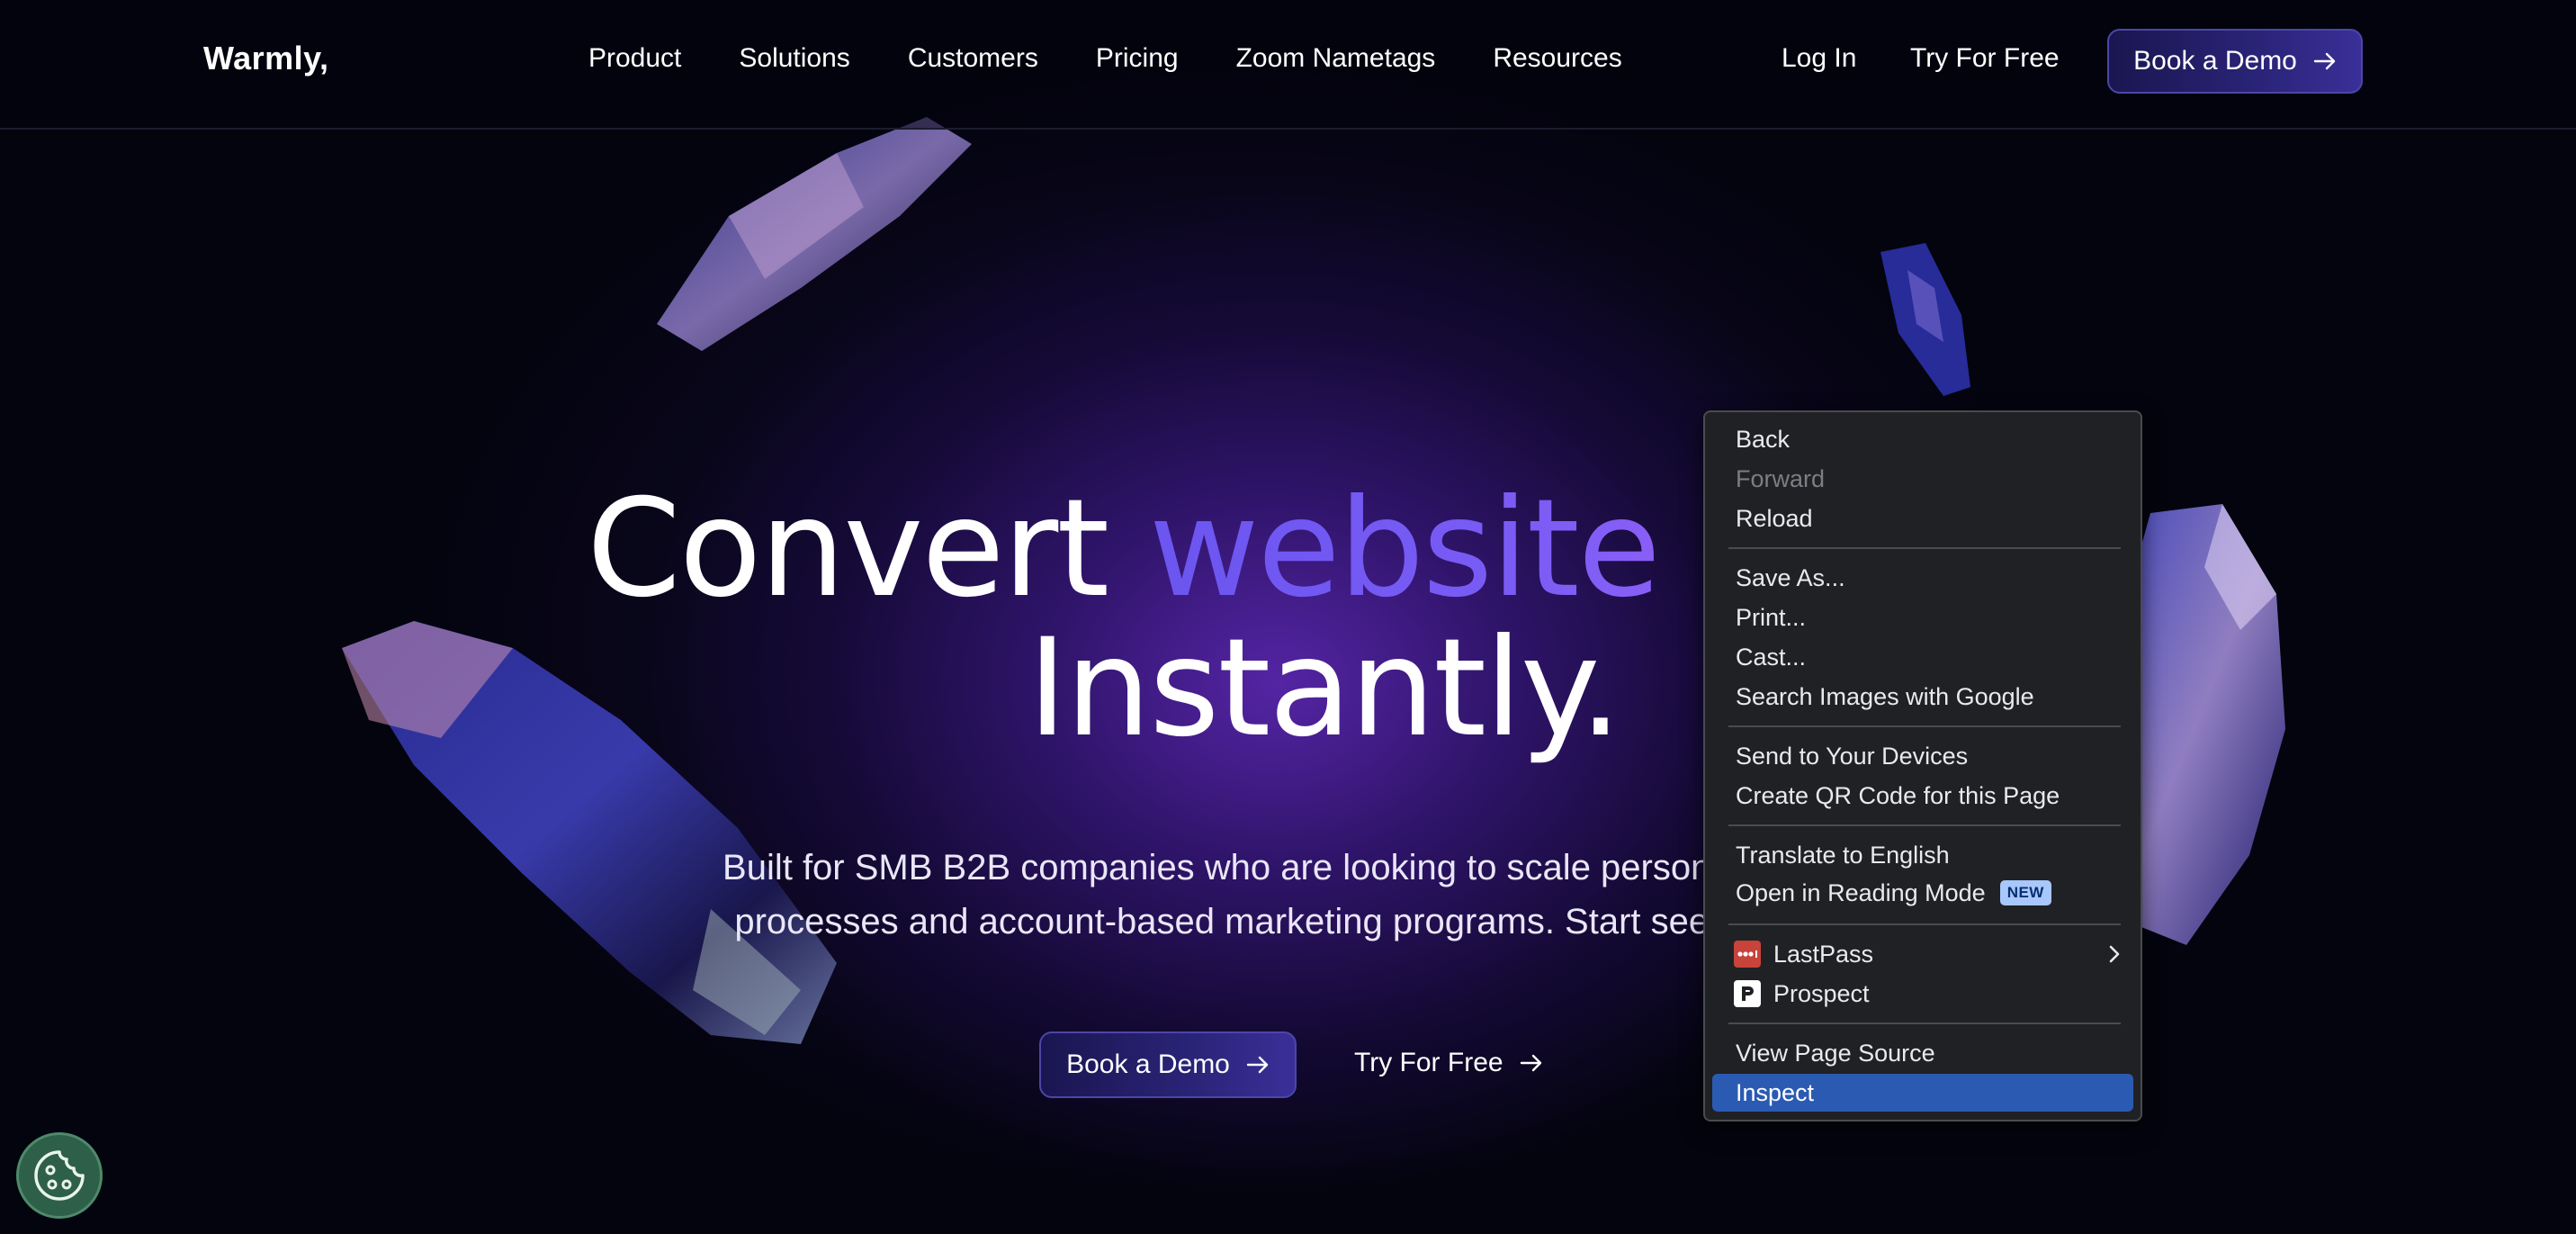 The image size is (2576, 1234). I want to click on lastpass-icon, so click(1748, 955).